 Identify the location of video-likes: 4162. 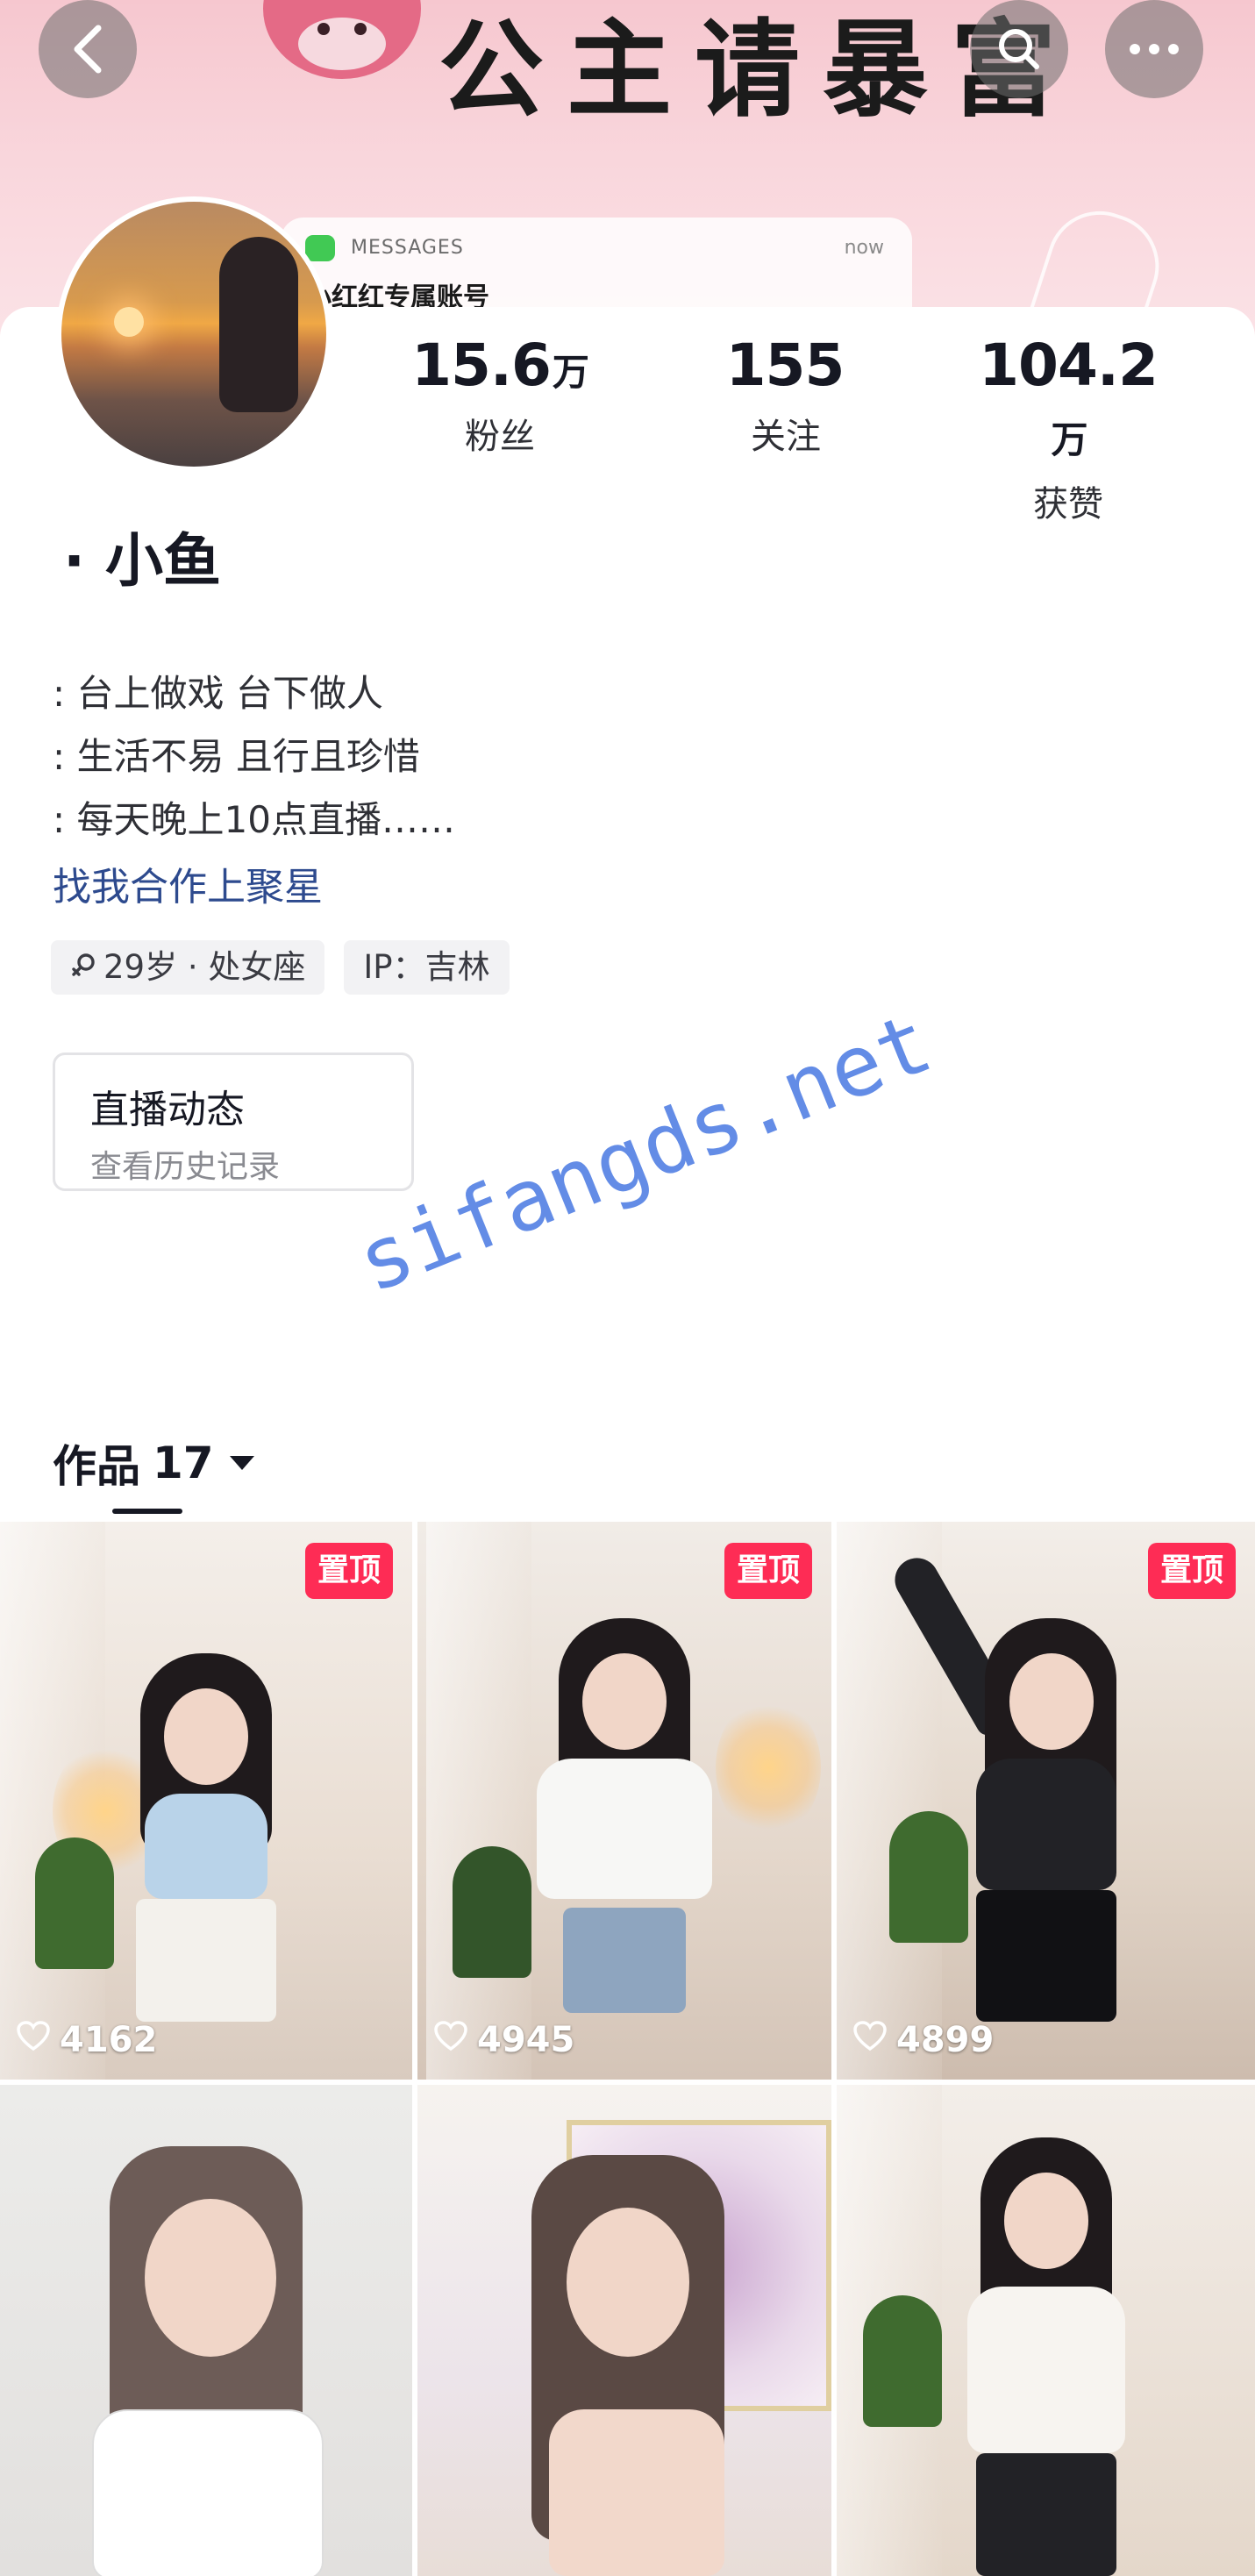
(86, 2040).